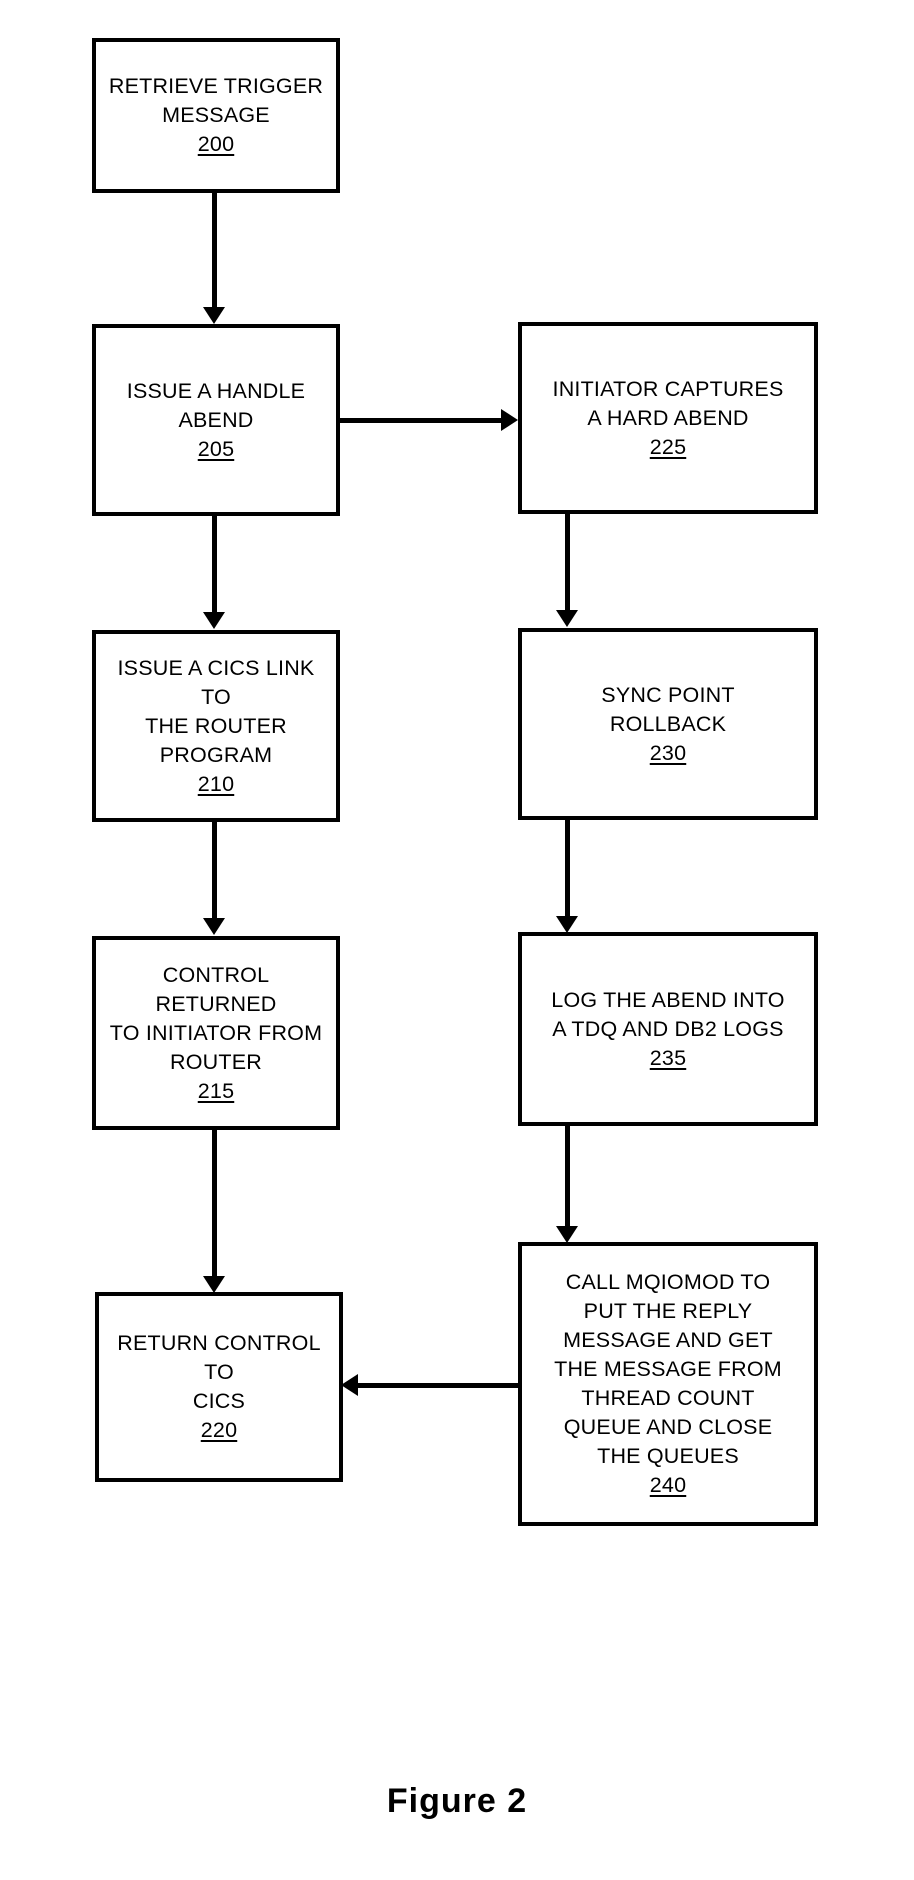 This screenshot has height=1880, width=914. Describe the element at coordinates (219, 1430) in the screenshot. I see `node-reference-number: 220` at that location.